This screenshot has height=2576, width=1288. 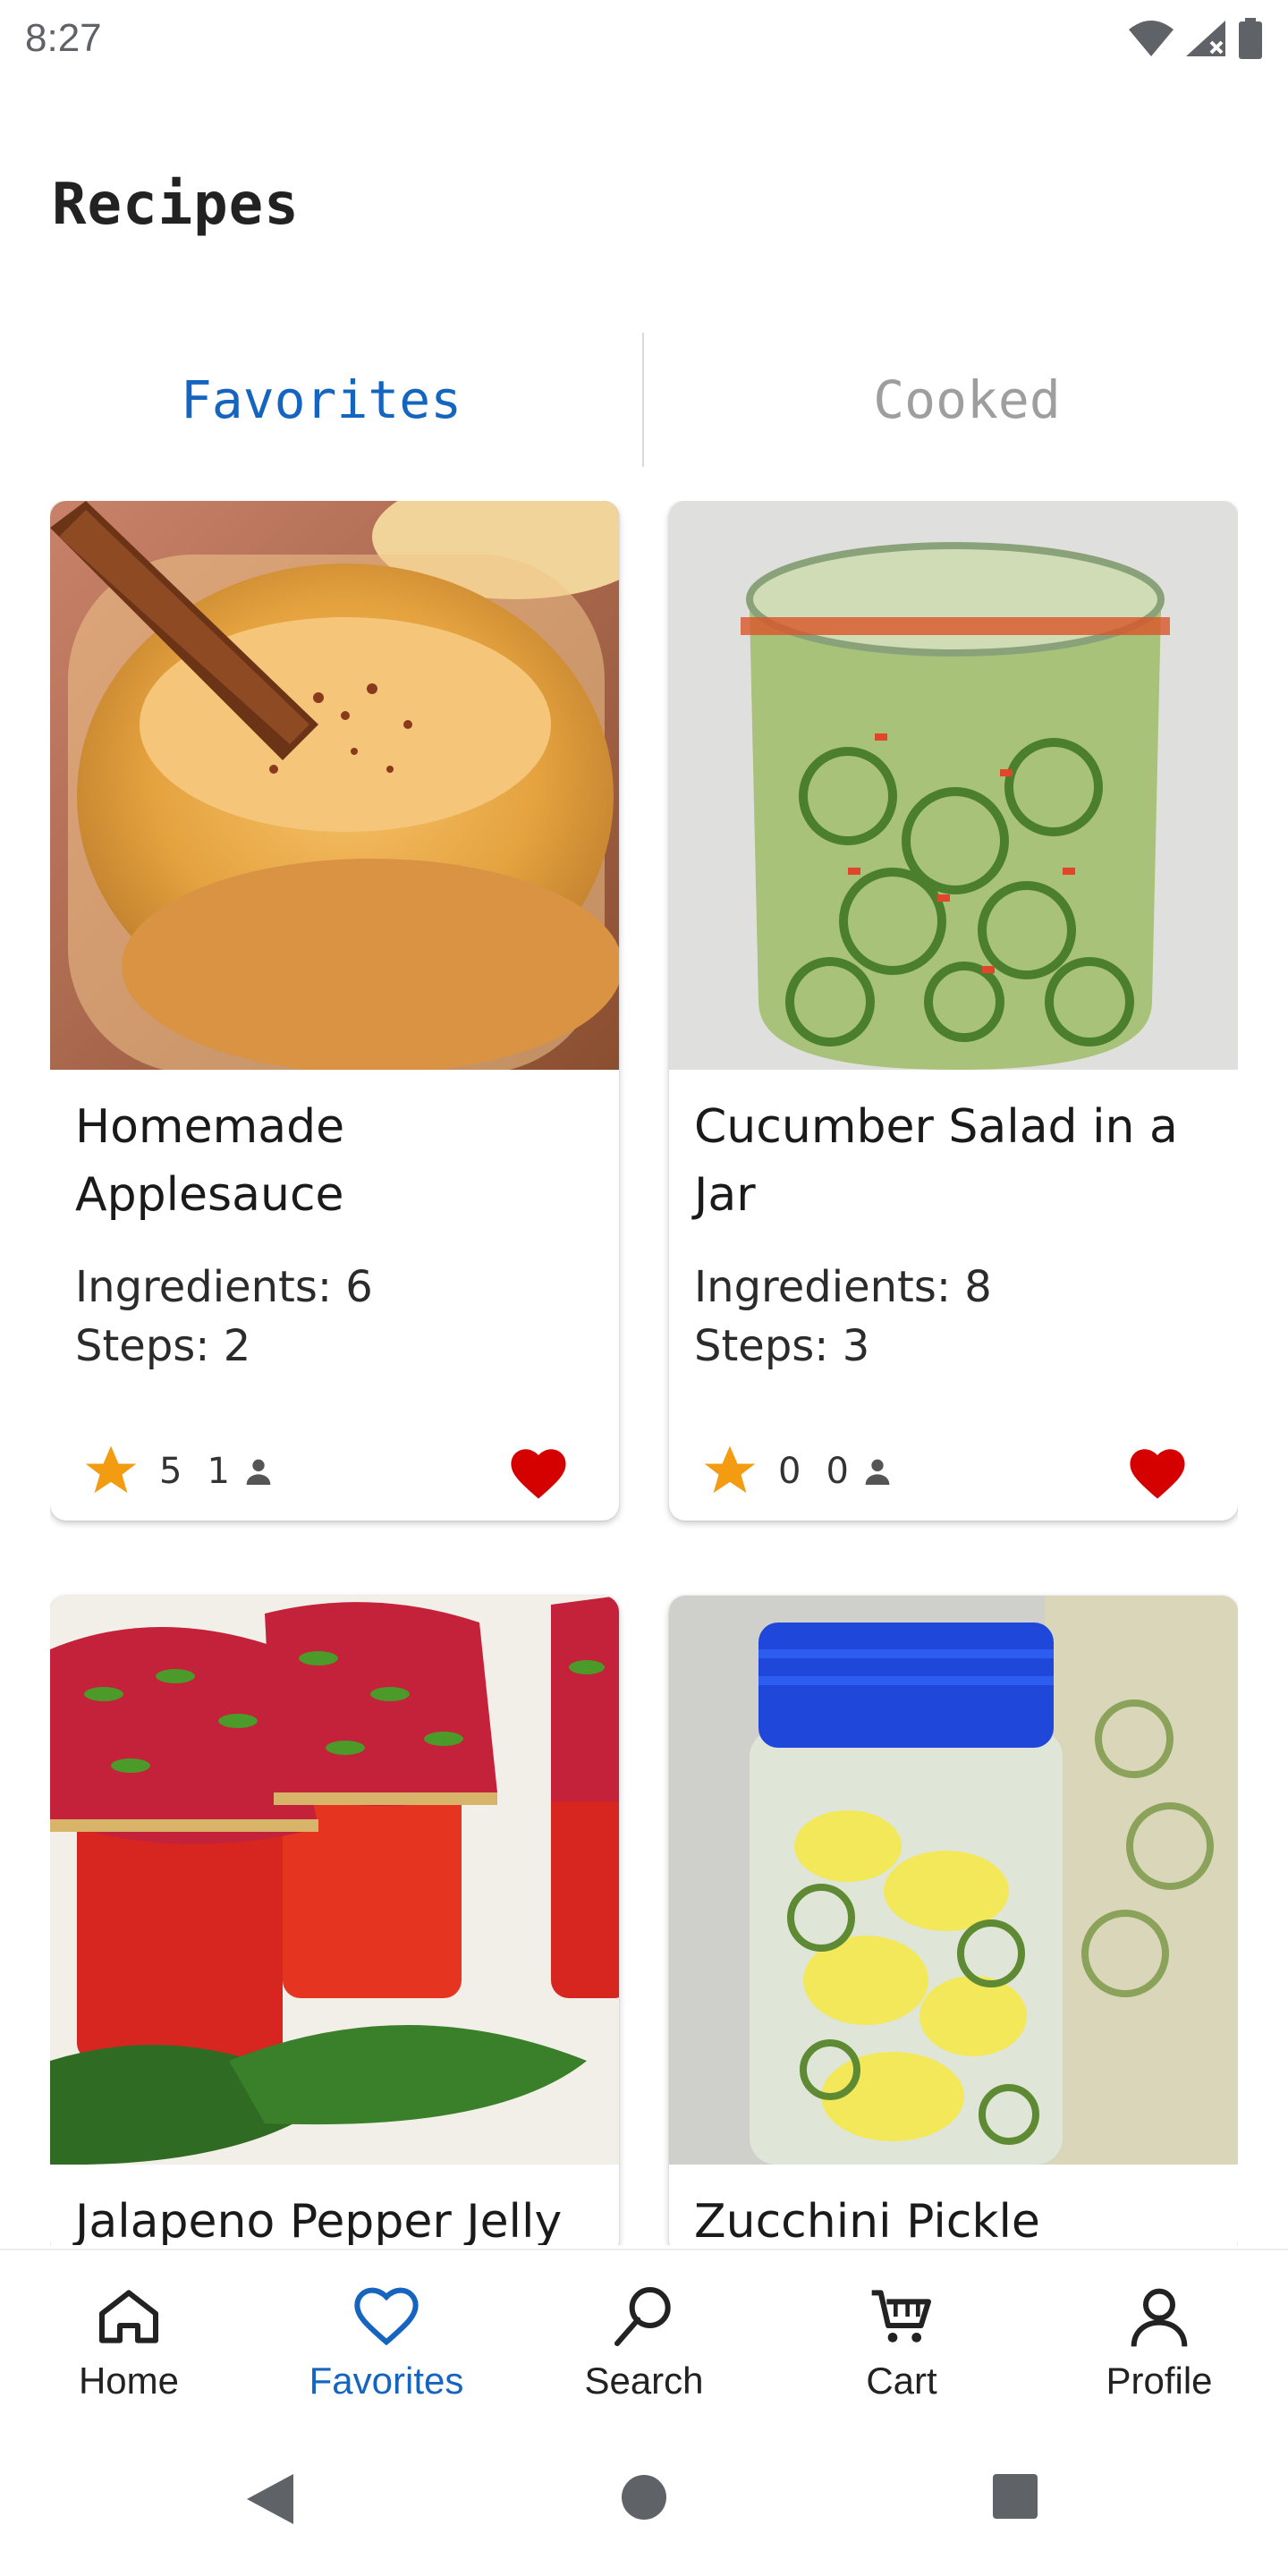 I want to click on recipe-title: Homemade Applesauce, so click(x=210, y=1161).